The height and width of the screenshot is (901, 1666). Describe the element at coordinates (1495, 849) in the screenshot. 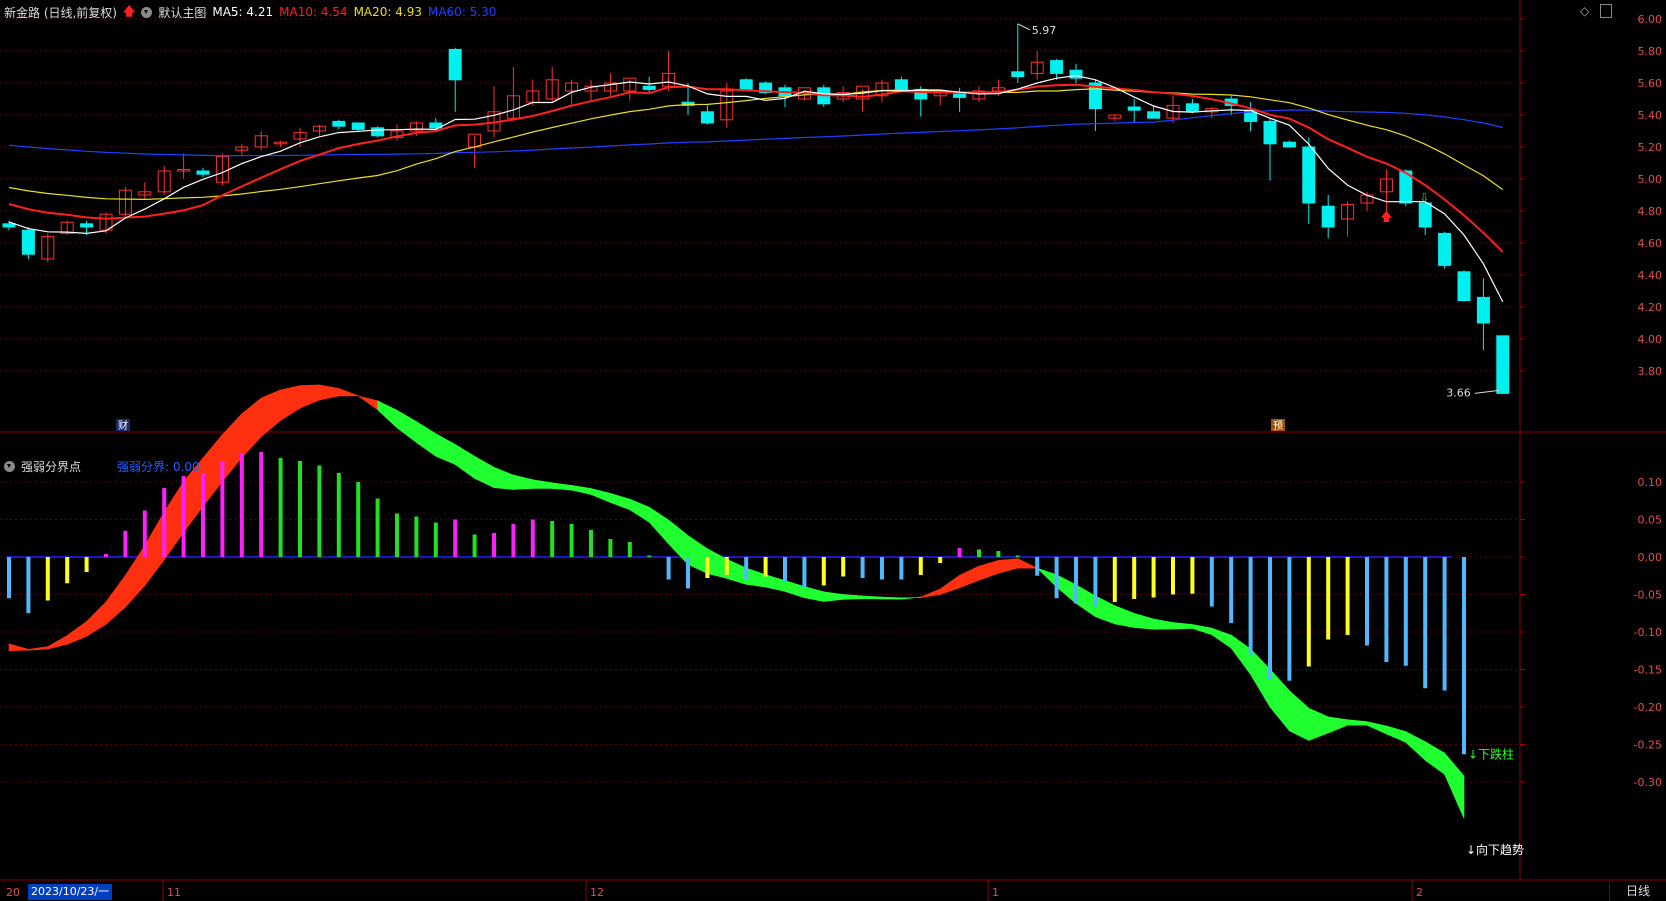

I see `down-trend-label: ↓向下趋势` at that location.